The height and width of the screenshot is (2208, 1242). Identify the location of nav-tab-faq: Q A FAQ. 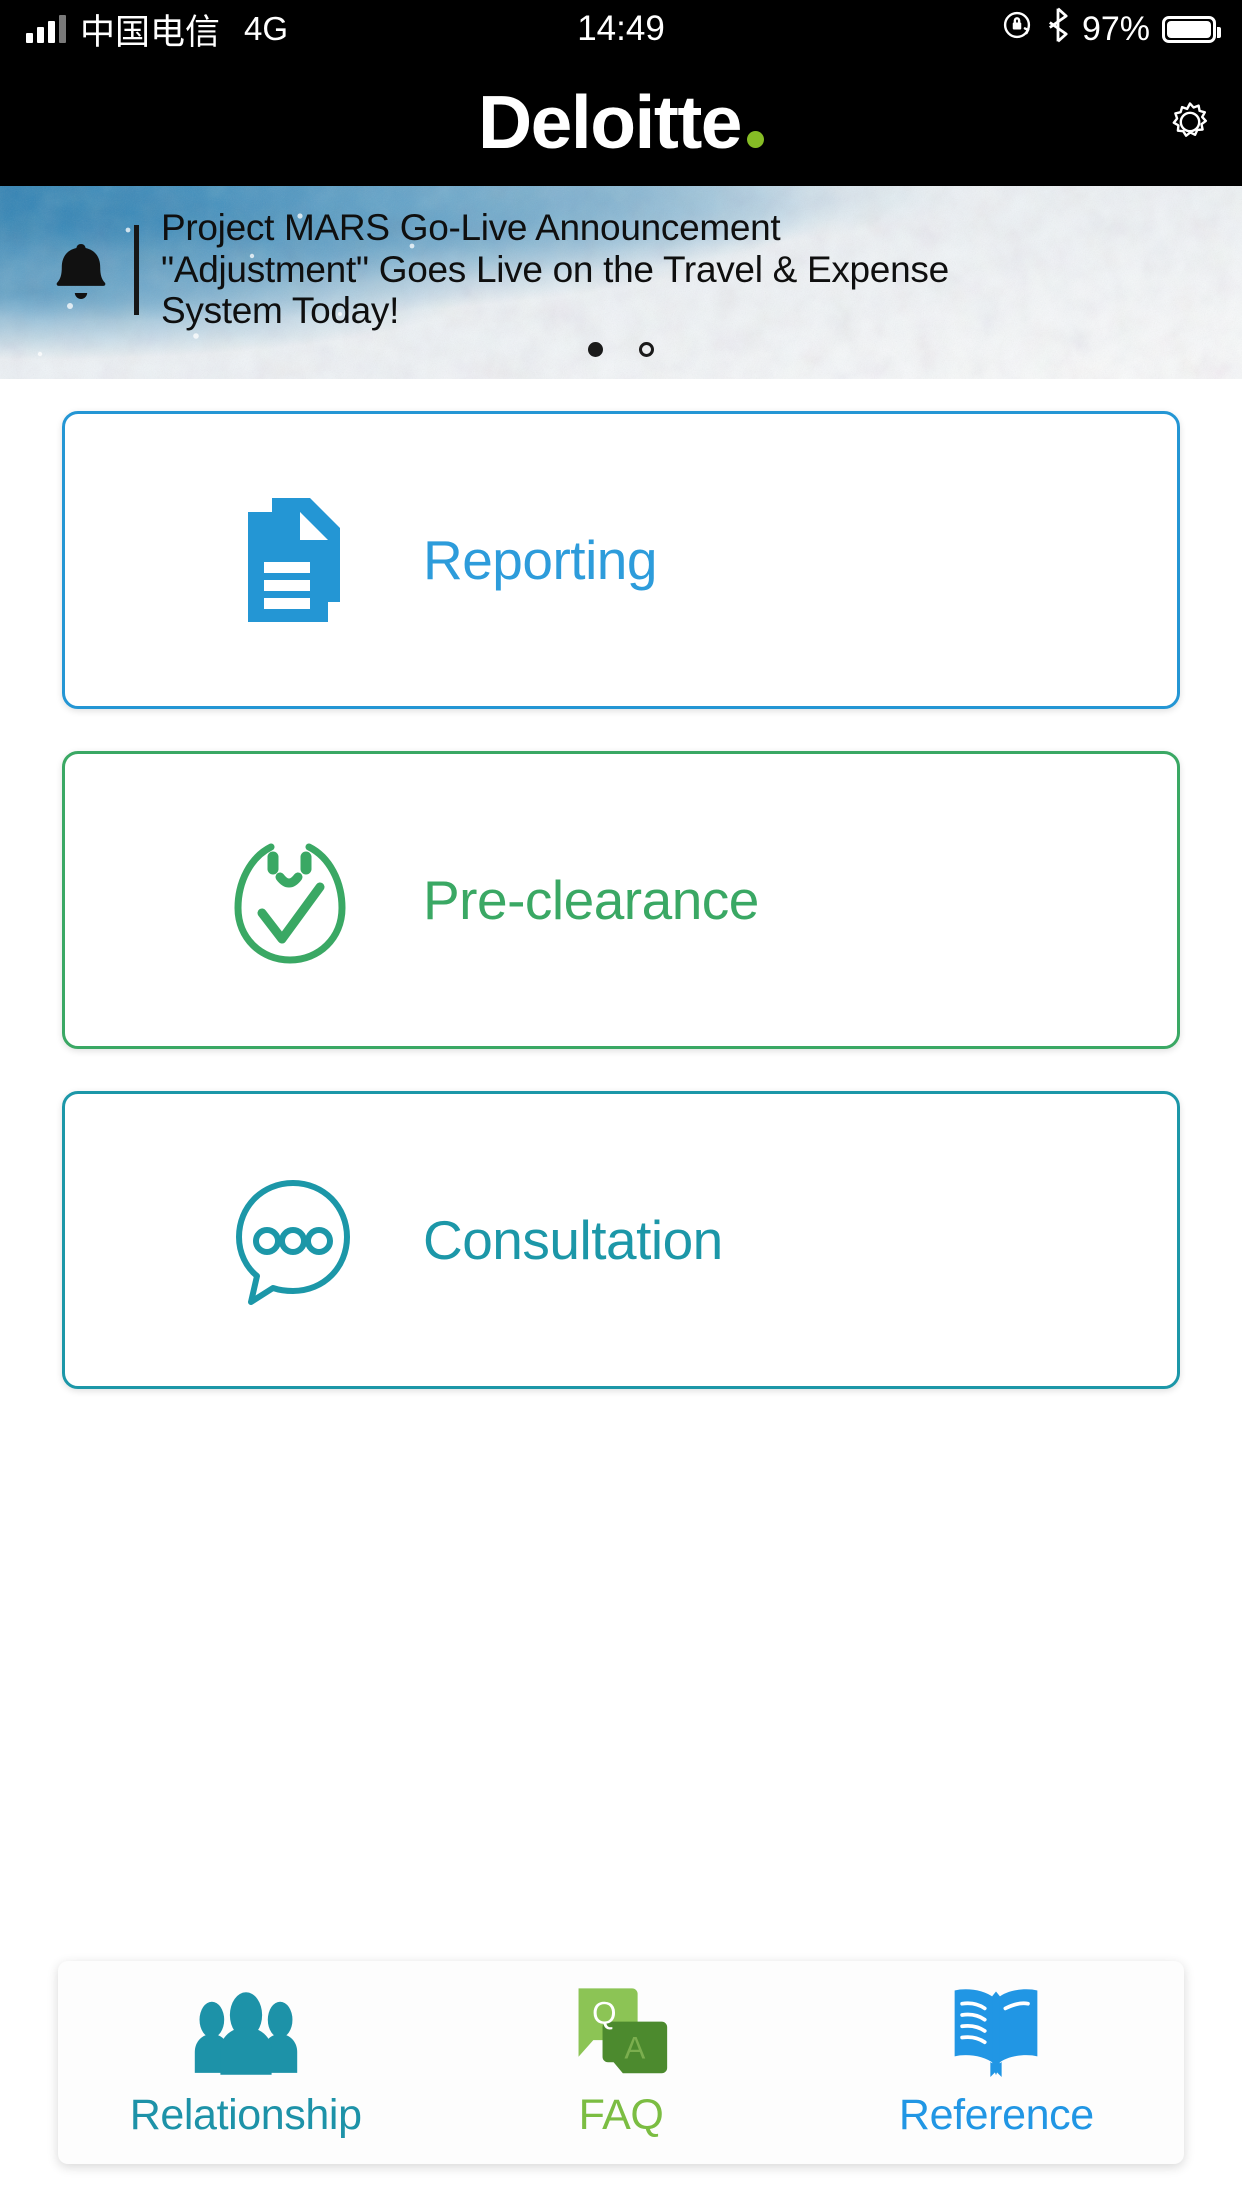
(620, 2062).